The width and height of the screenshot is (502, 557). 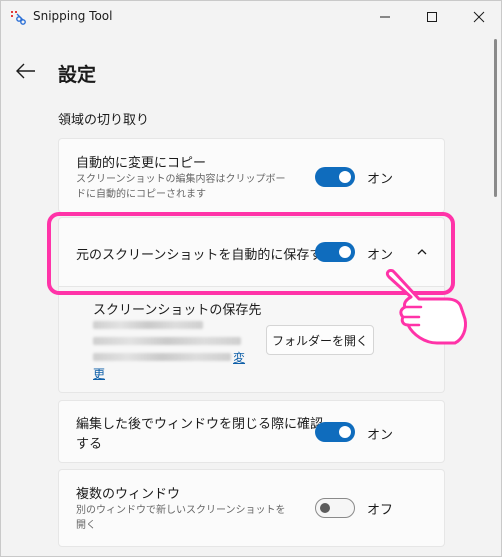 I want to click on setting-subtitle-line2: ドに自動的にコピーされます, so click(x=141, y=194).